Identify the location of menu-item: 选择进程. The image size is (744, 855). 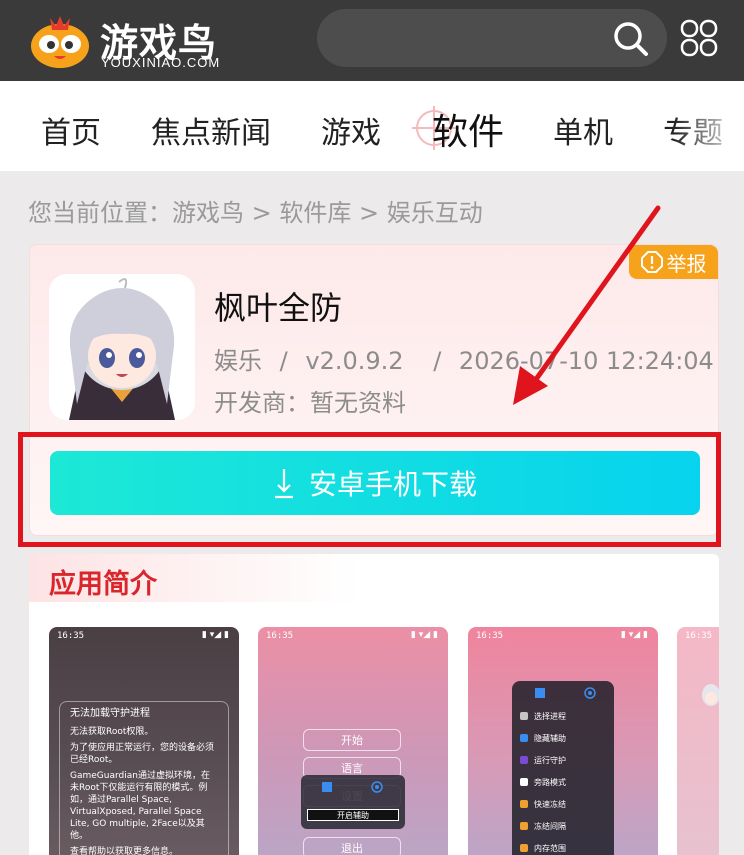
(543, 716).